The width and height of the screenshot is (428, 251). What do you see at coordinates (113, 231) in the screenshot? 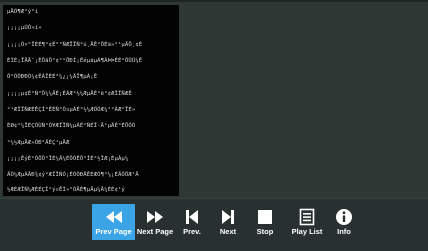
I see `prev-page-label: Prev Page` at bounding box center [113, 231].